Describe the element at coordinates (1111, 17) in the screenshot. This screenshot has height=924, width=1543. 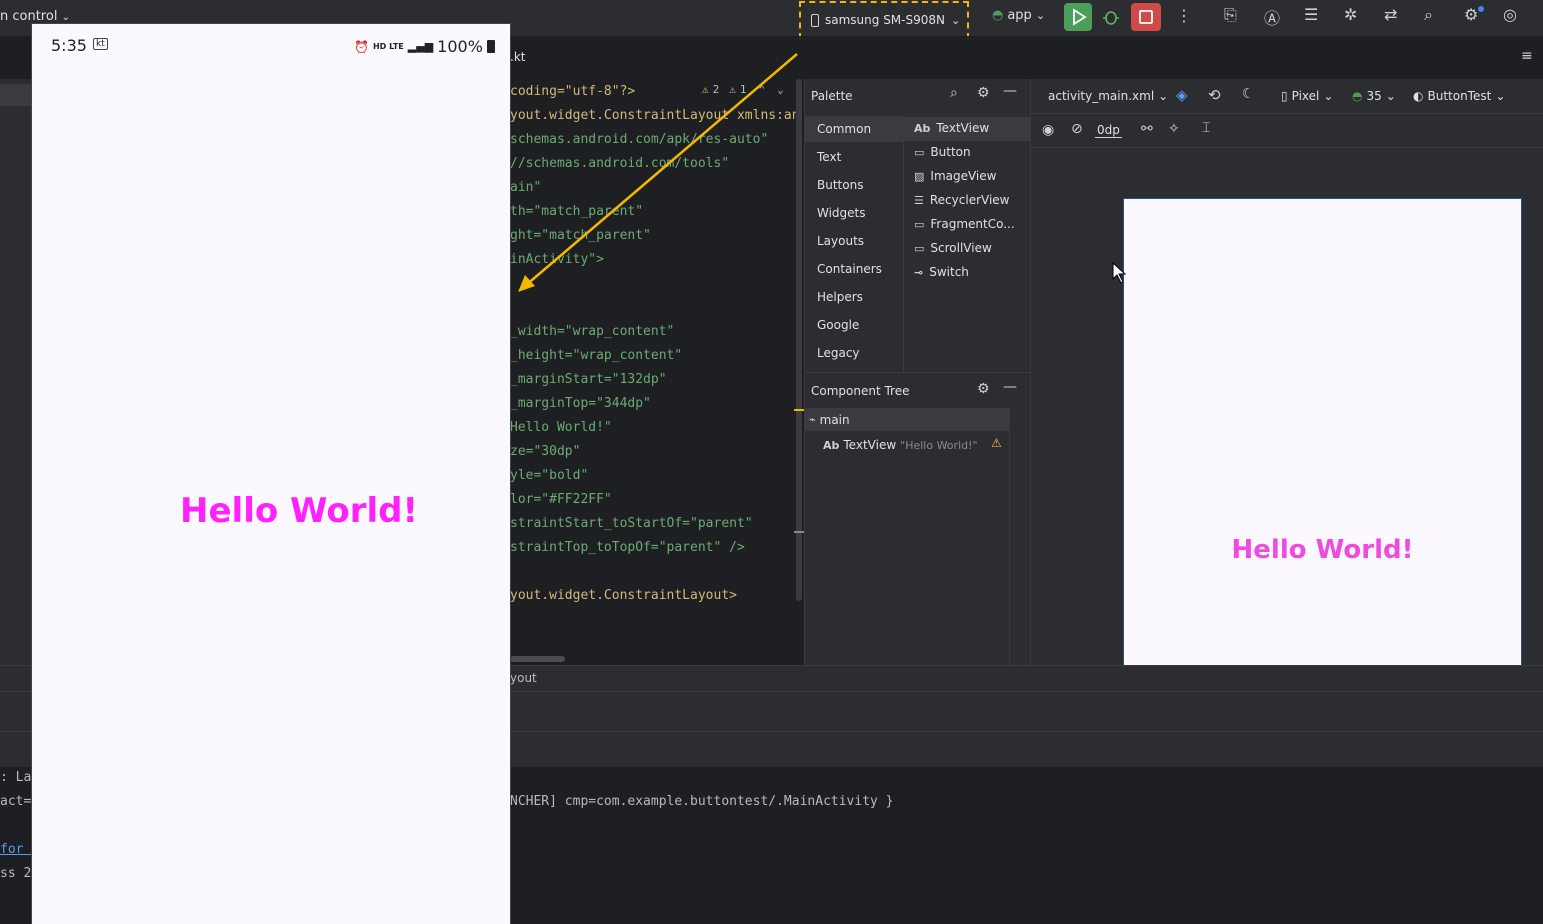
I see `debug-button` at that location.